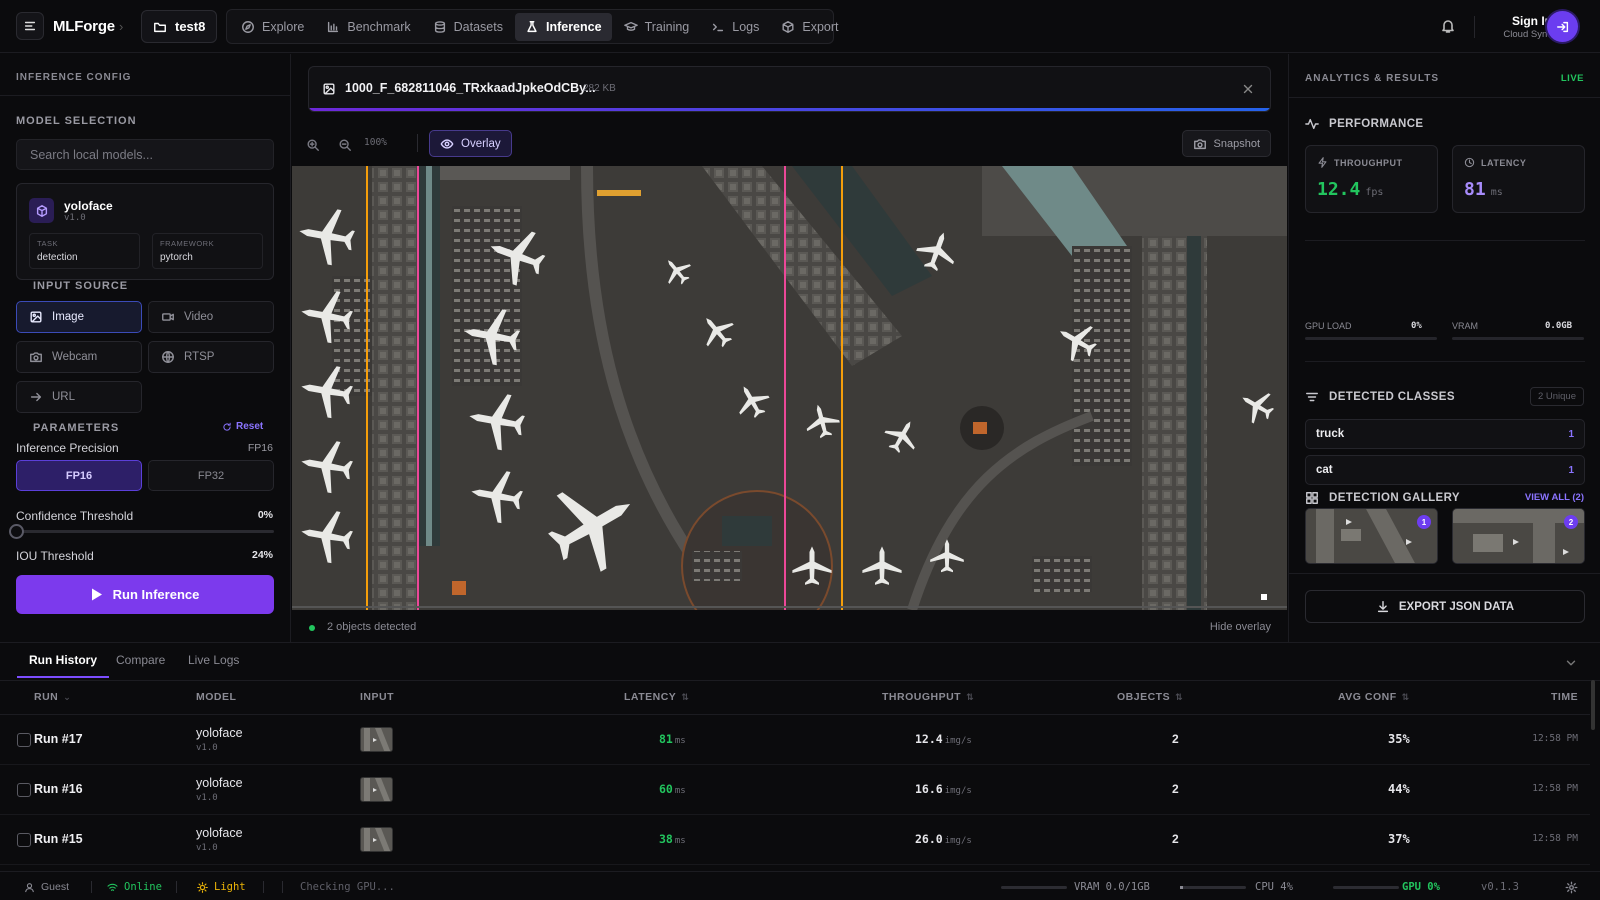 Image resolution: width=1600 pixels, height=900 pixels. What do you see at coordinates (329, 89) in the screenshot?
I see `image-file-icon` at bounding box center [329, 89].